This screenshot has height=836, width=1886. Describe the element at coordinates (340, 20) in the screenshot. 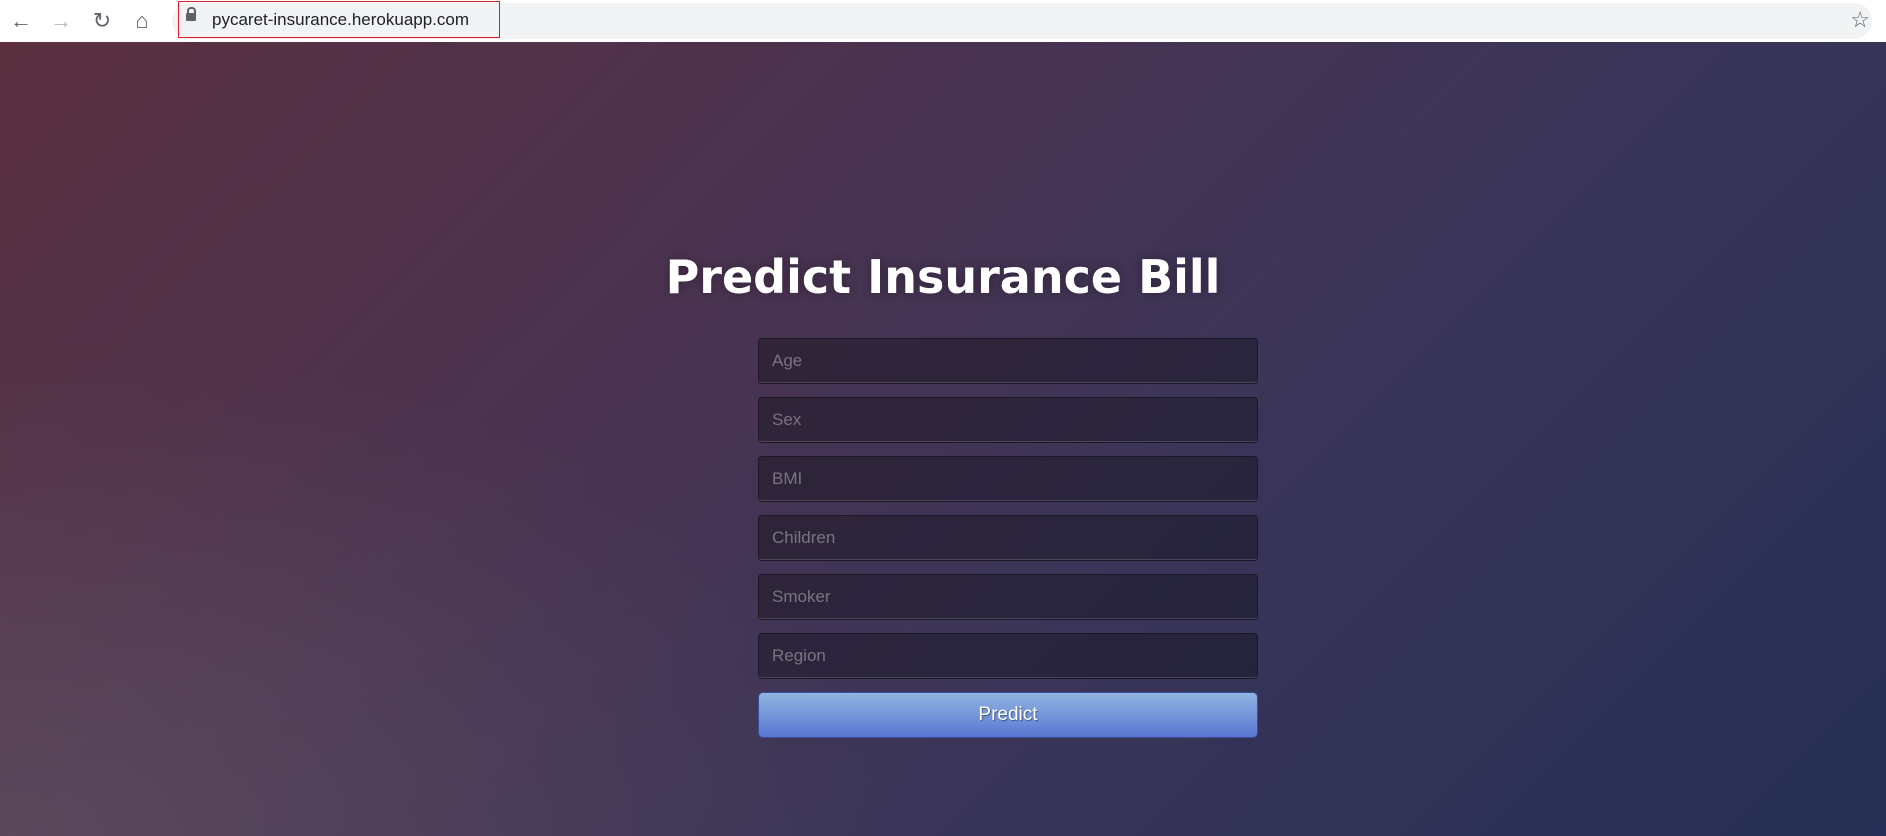

I see `url-text: pycaret-insurance.herokuapp.com` at that location.